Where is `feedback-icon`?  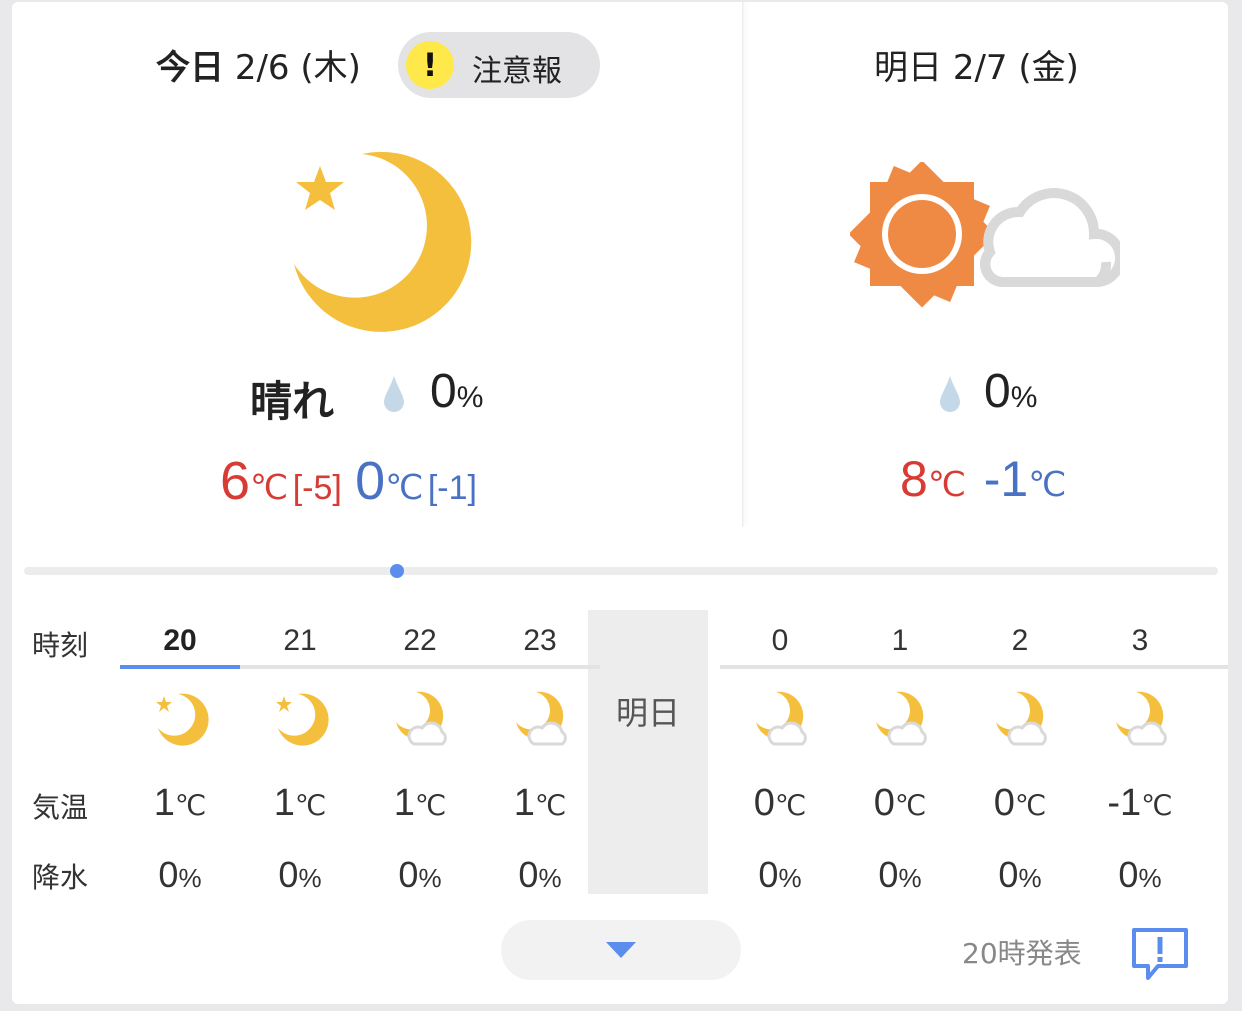
feedback-icon is located at coordinates (1160, 954).